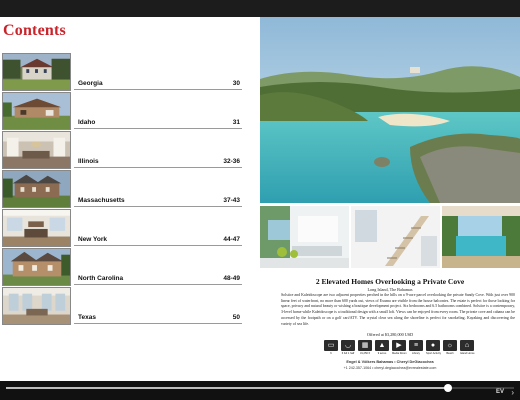 The height and width of the screenshot is (400, 520). Describe the element at coordinates (348, 353) in the screenshot. I see `amenity-label: 6 full 1 half` at that location.